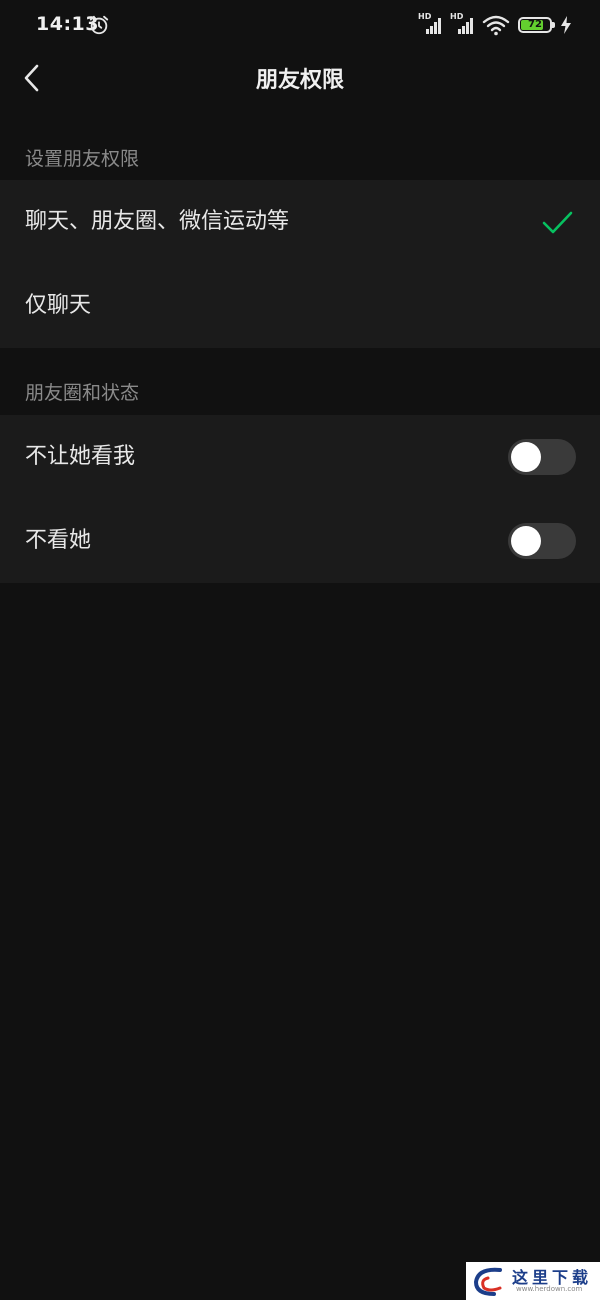 This screenshot has width=600, height=1300. I want to click on permission-group: 聊天、朋友圈、微信运动等 仅聊天, so click(300, 264).